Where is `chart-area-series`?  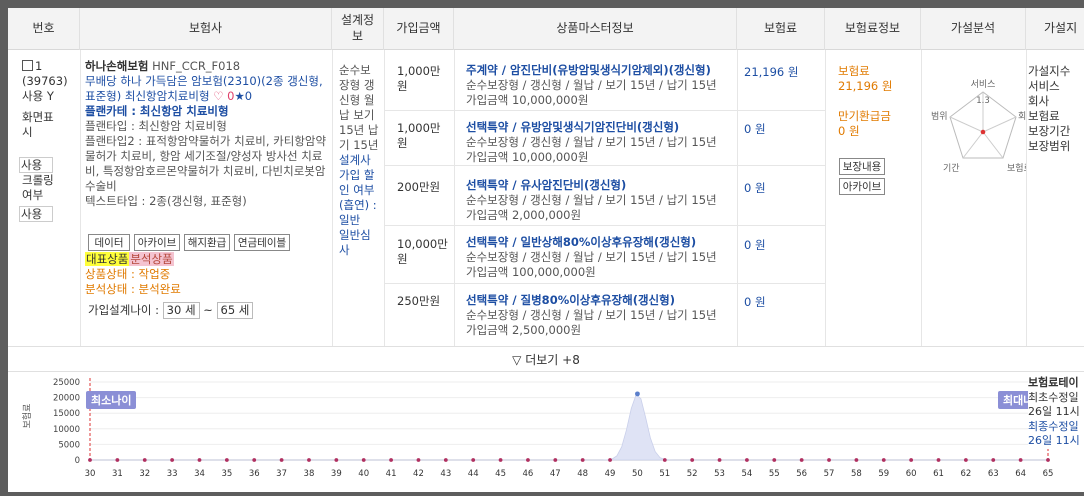 chart-area-series is located at coordinates (569, 427).